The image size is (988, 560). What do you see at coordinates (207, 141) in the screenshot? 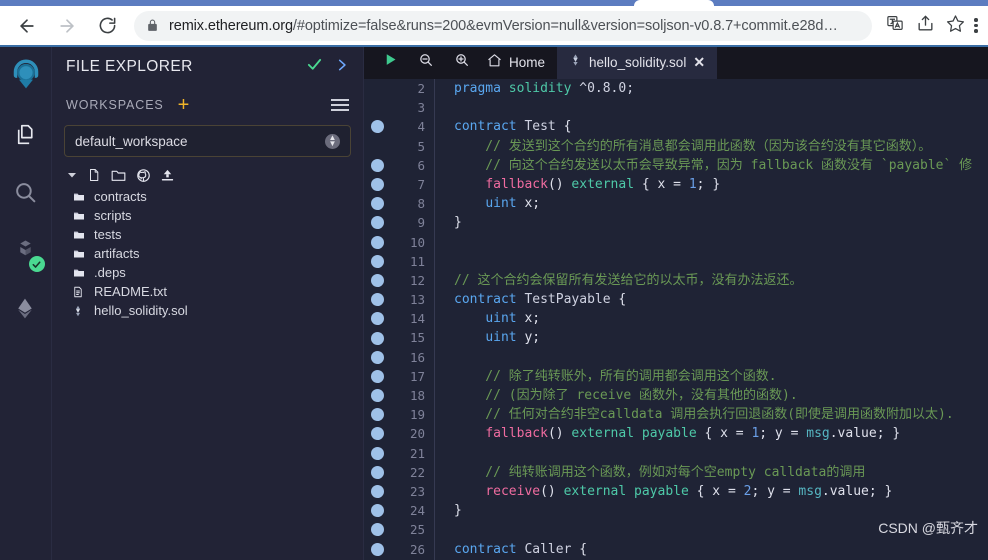
I see `workspace-select: default_workspace ▲ ▼` at bounding box center [207, 141].